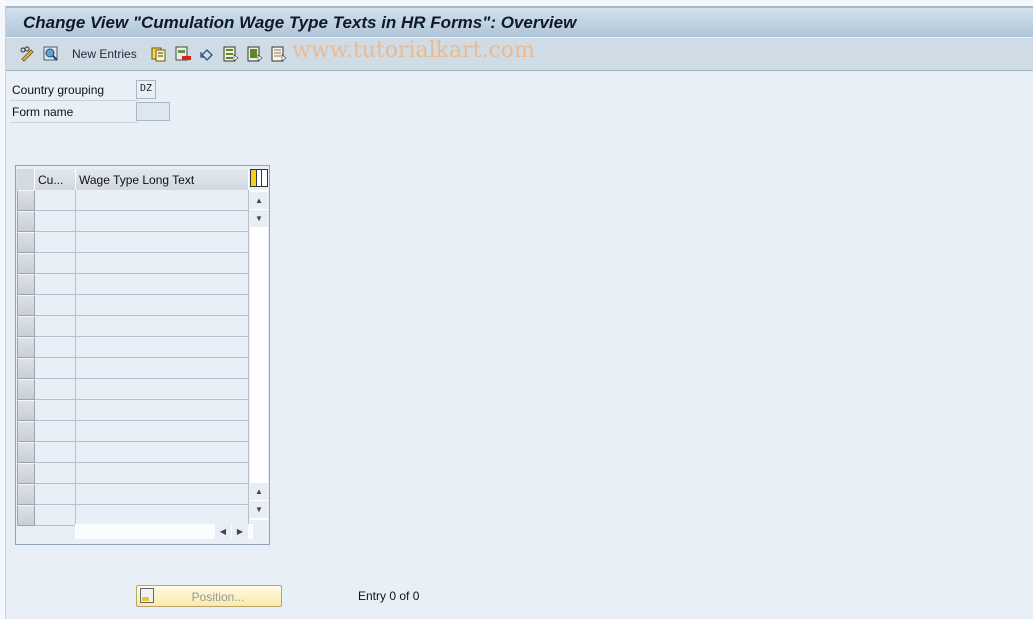 This screenshot has height=619, width=1033. I want to click on country-grouping-field: DZ, so click(146, 89).